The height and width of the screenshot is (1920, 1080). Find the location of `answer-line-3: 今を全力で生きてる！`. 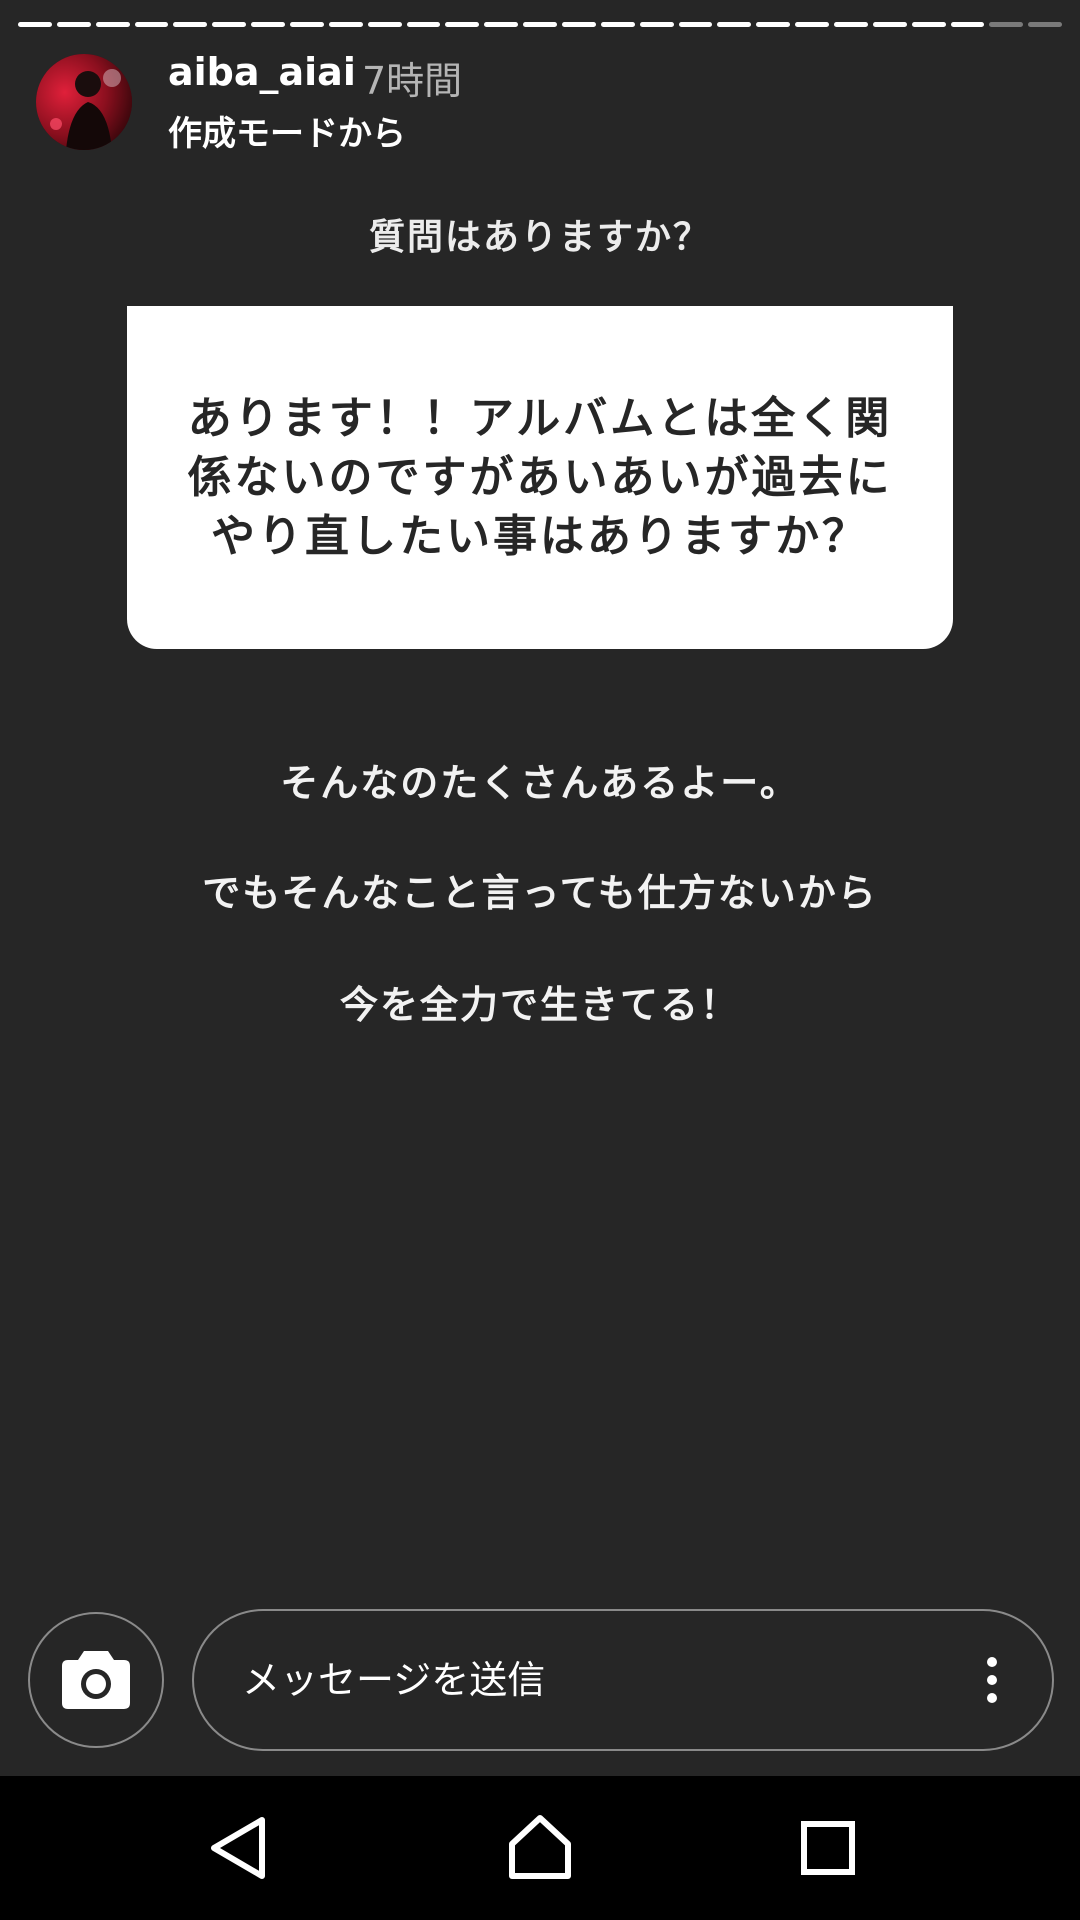

answer-line-3: 今を全力で生きてる！ is located at coordinates (539, 1005).